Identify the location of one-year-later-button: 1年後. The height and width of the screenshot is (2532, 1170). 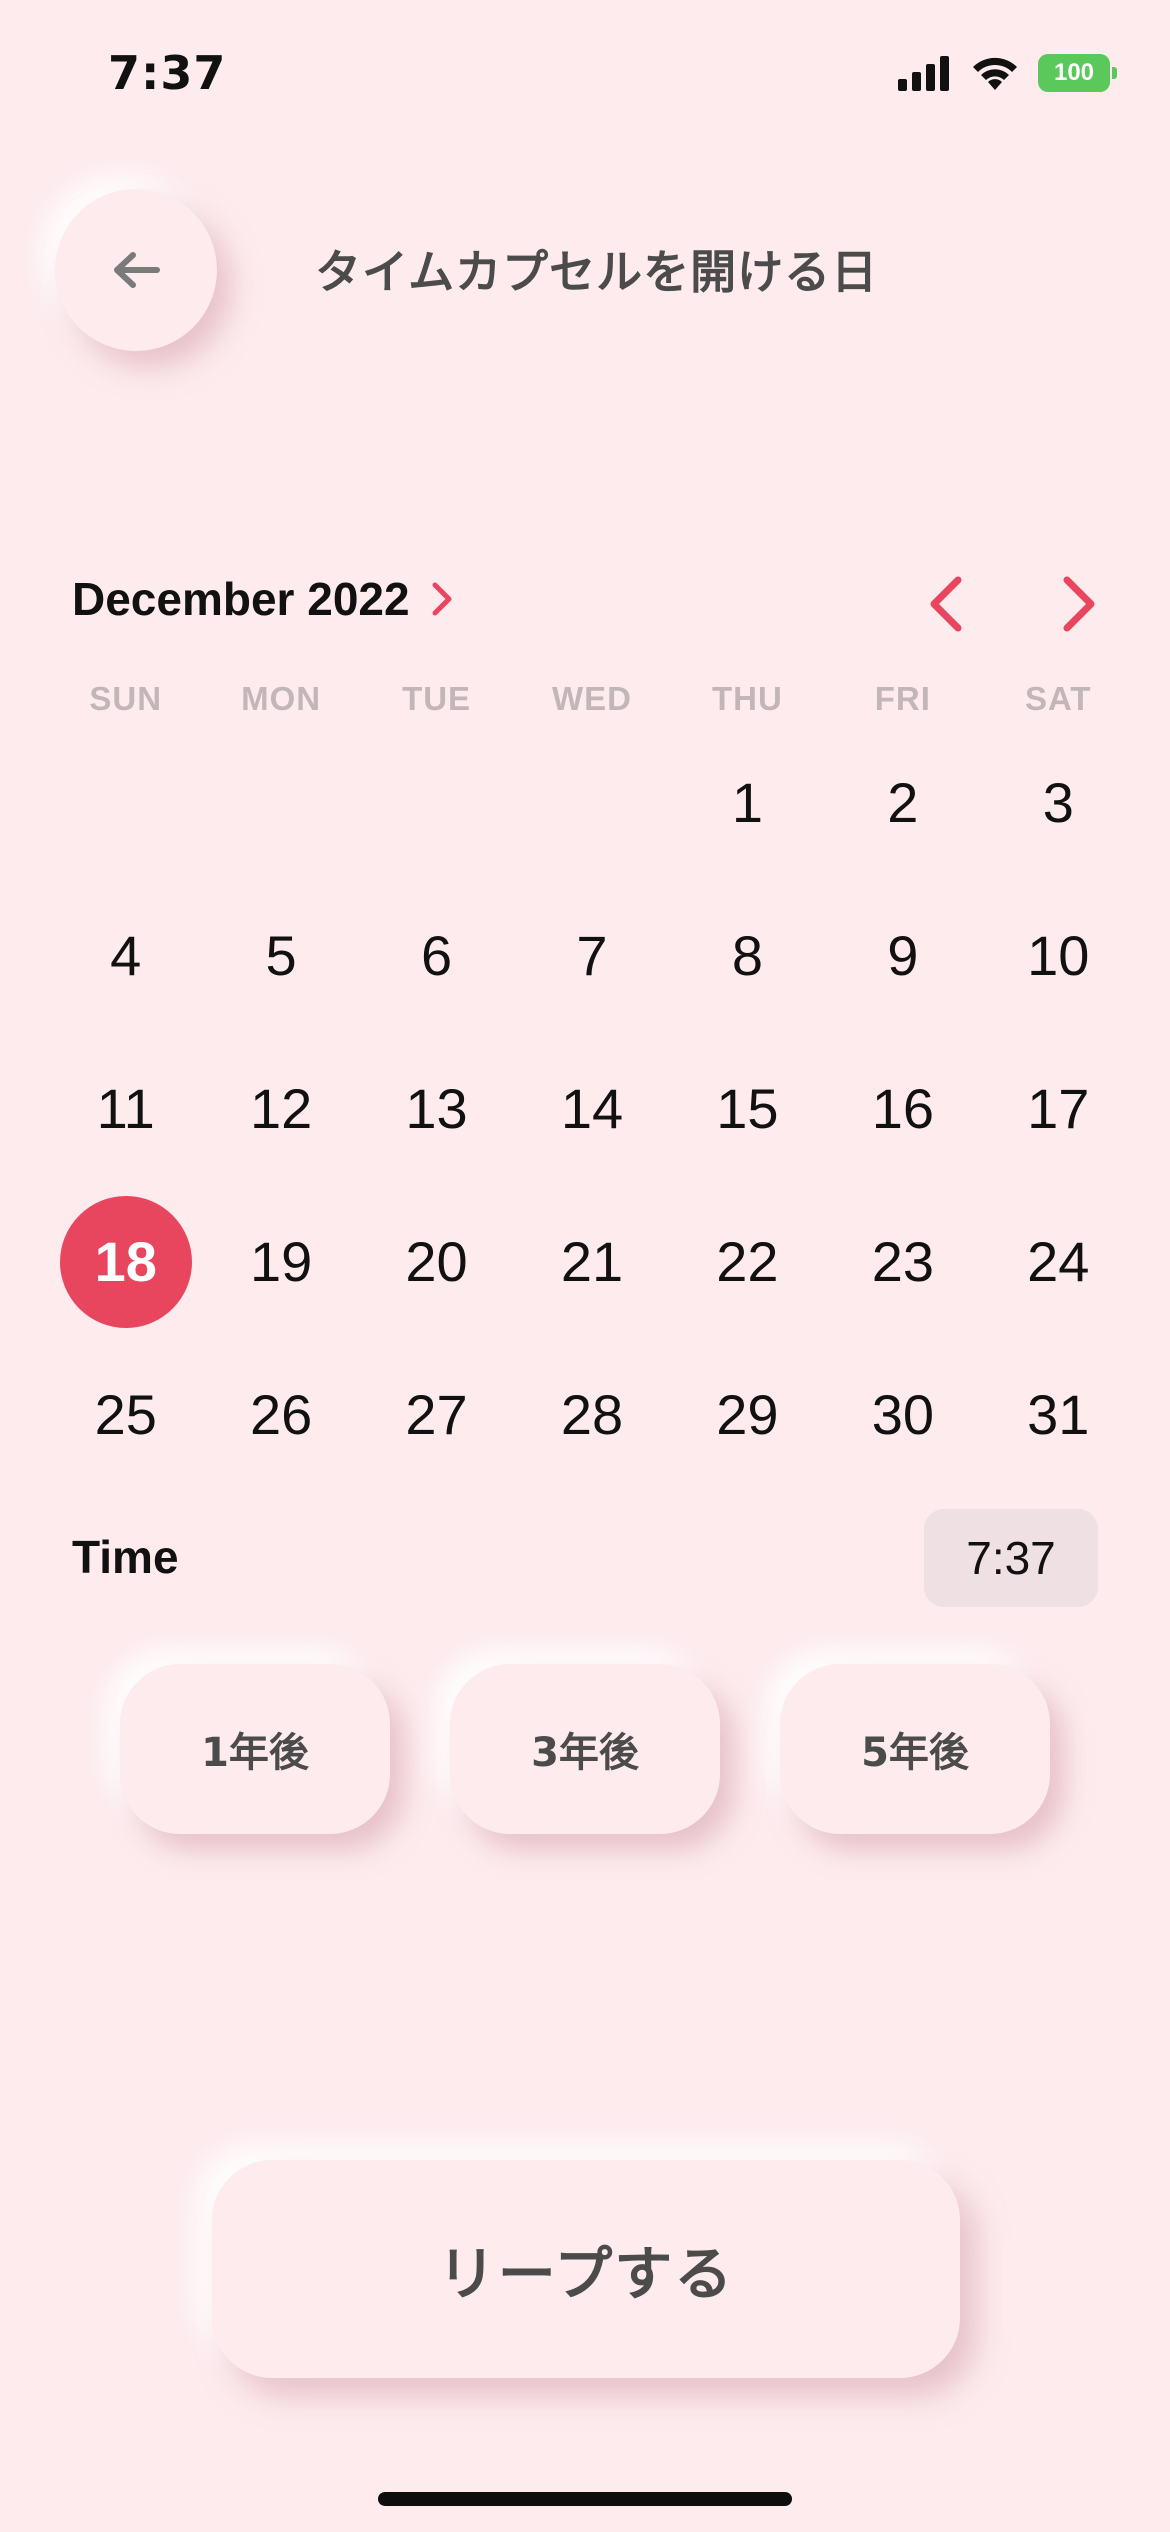
(255, 1749).